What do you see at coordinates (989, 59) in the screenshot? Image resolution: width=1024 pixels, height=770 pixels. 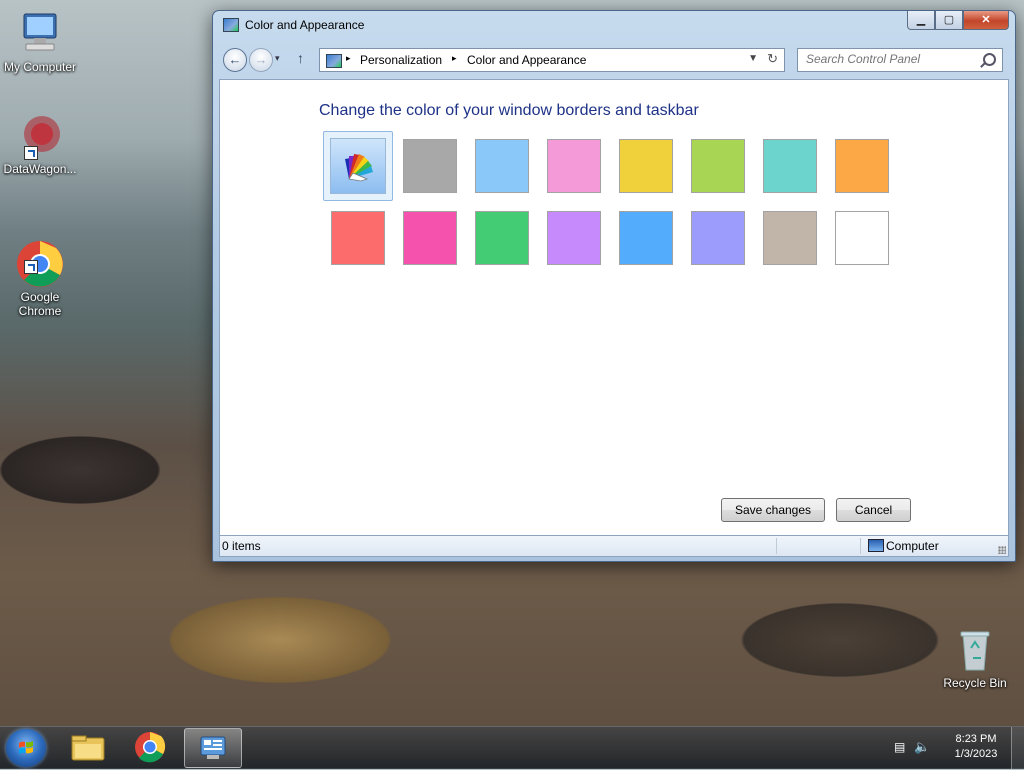 I see `search-icon` at bounding box center [989, 59].